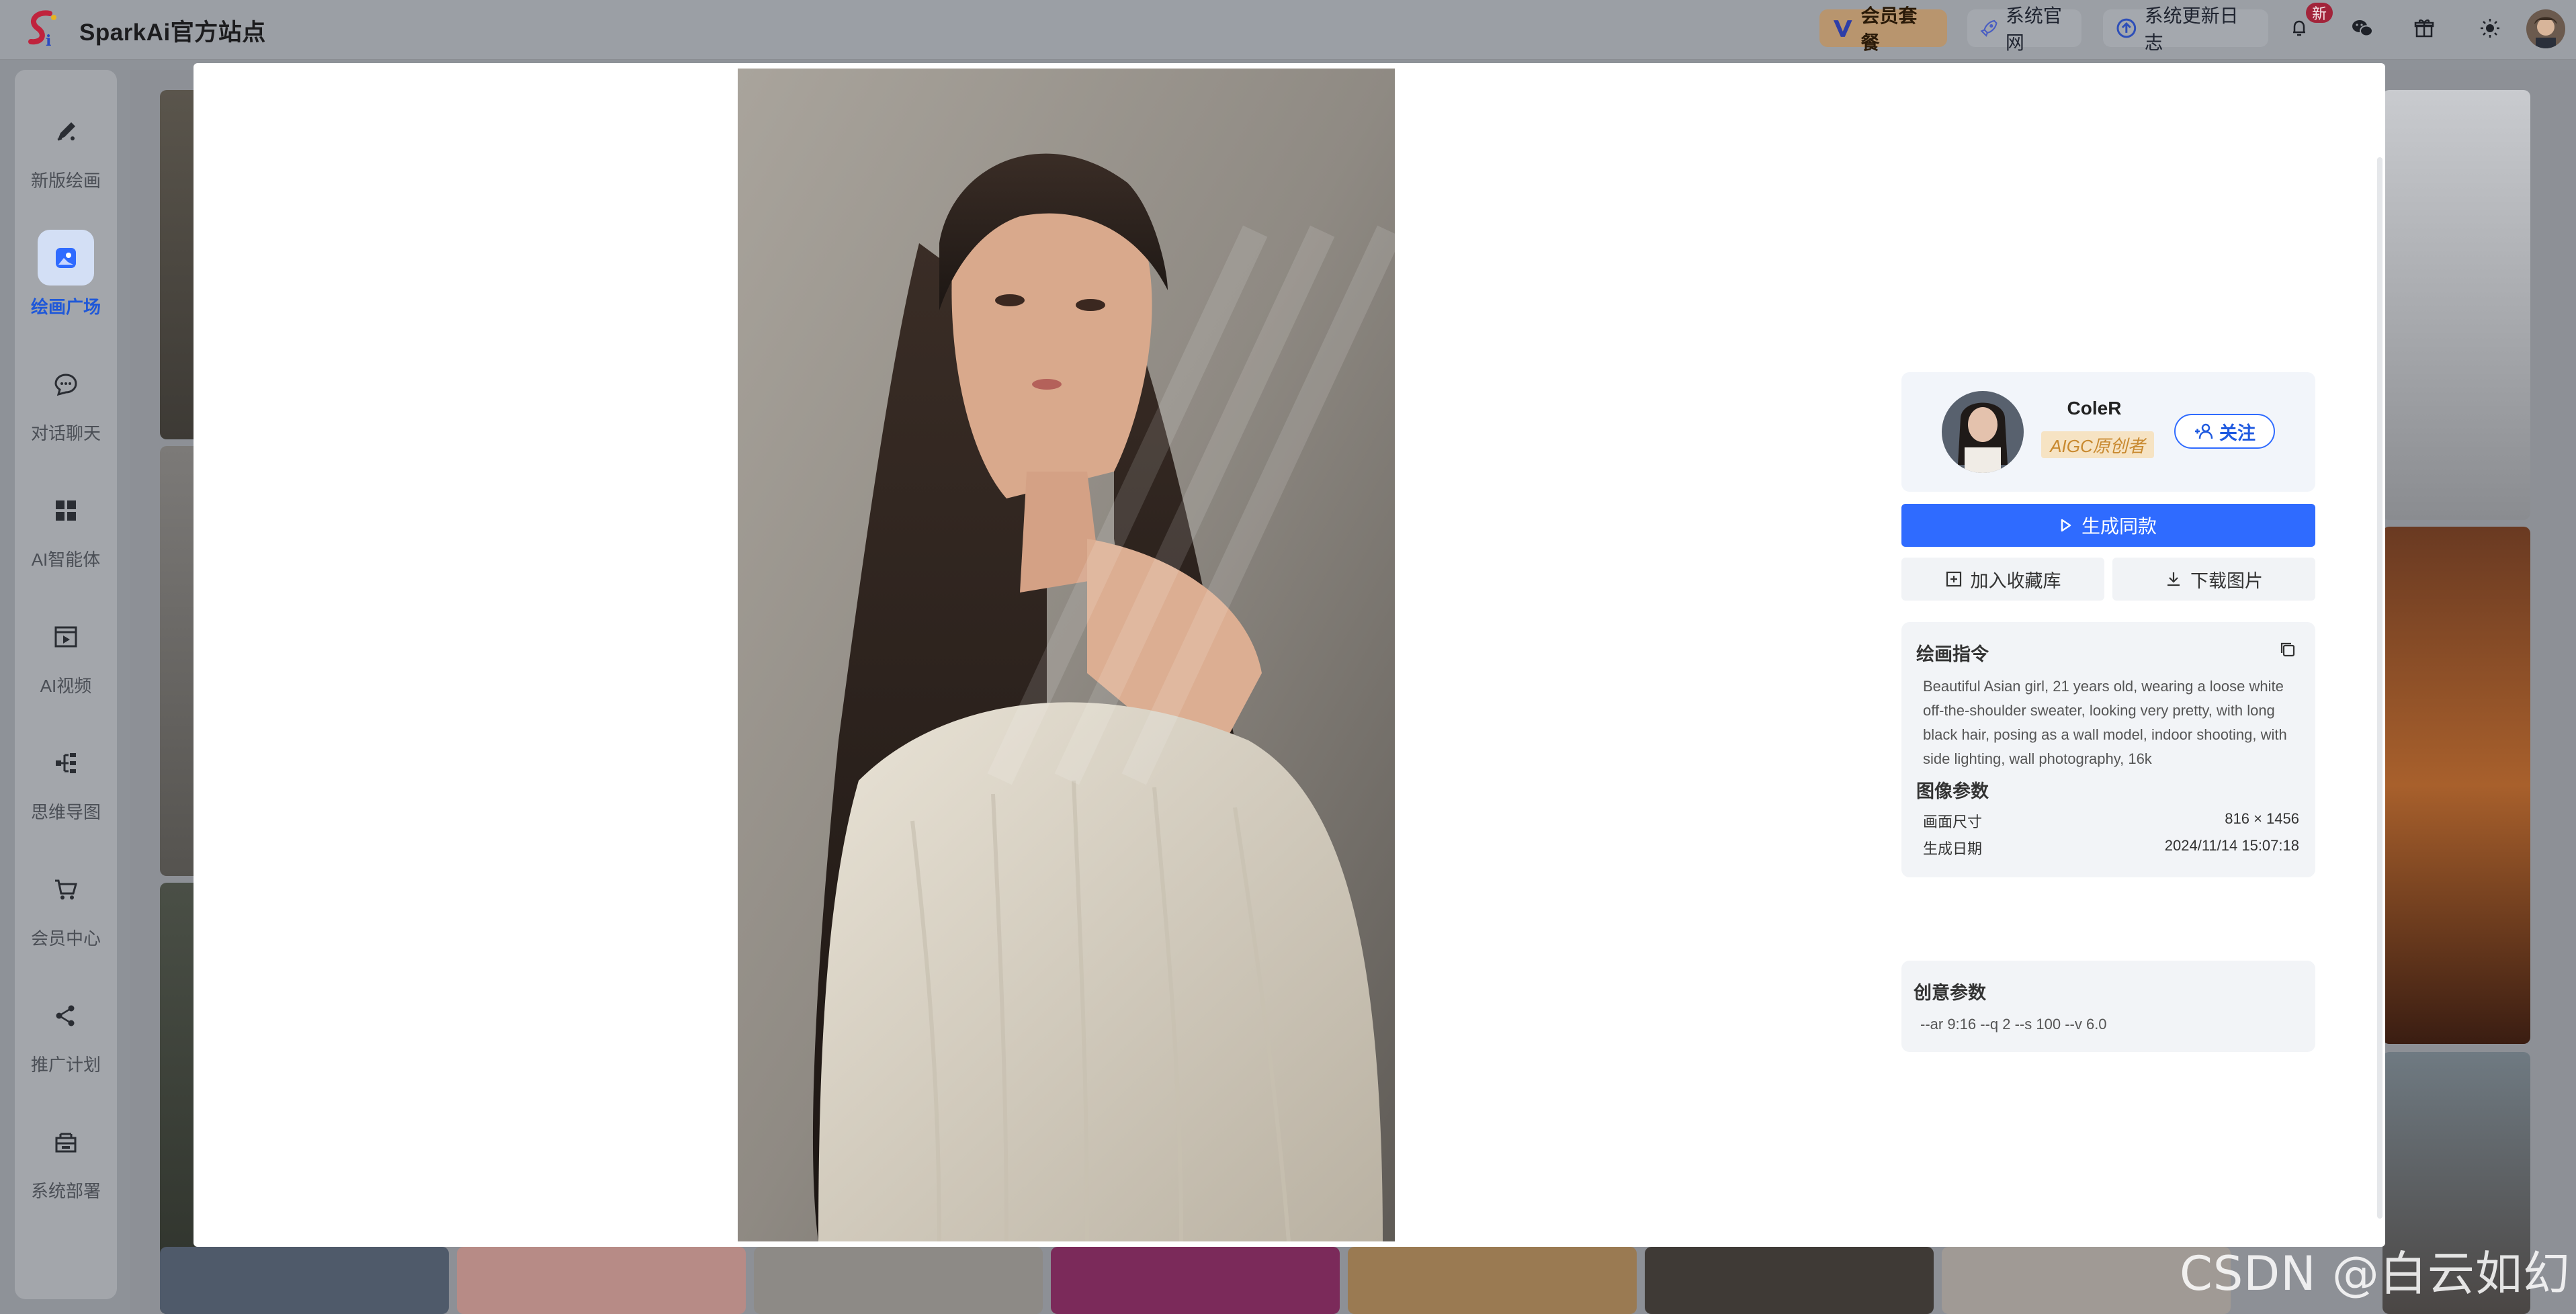 This screenshot has height=1314, width=2576. I want to click on member-plan-button: 会员套餐, so click(1883, 29).